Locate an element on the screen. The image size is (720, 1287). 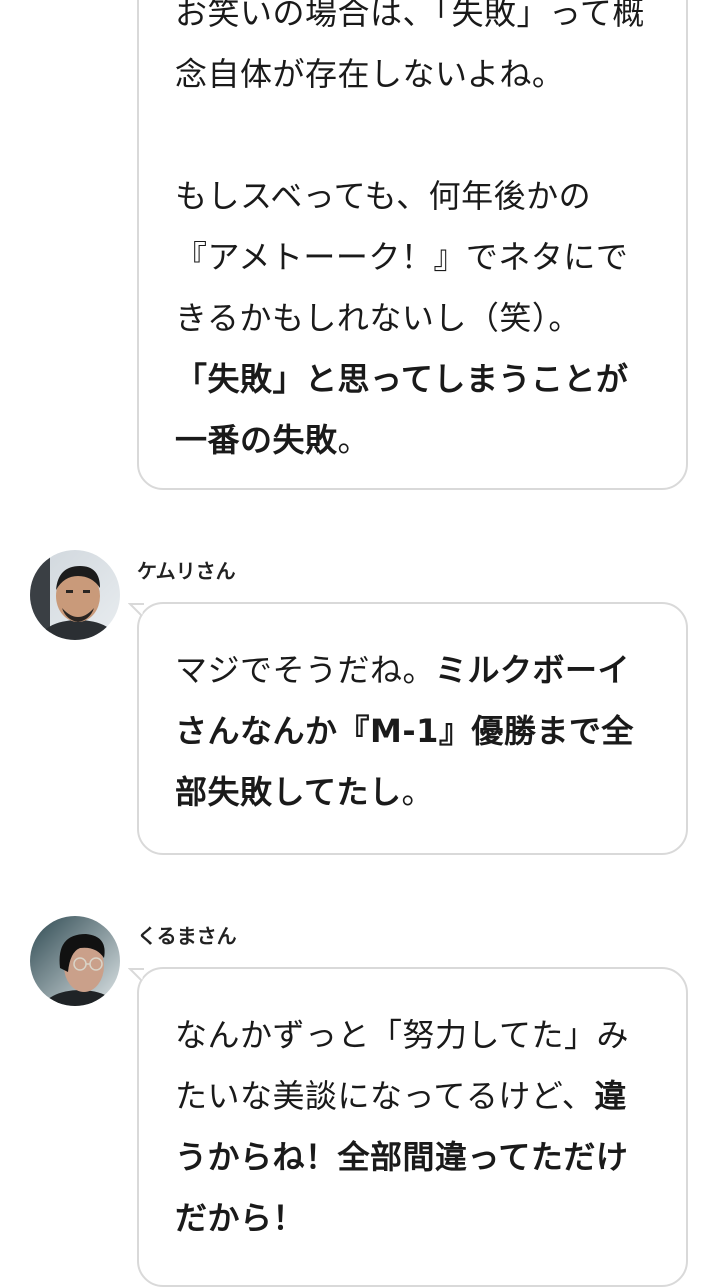
avatar-kemuri is located at coordinates (75, 595).